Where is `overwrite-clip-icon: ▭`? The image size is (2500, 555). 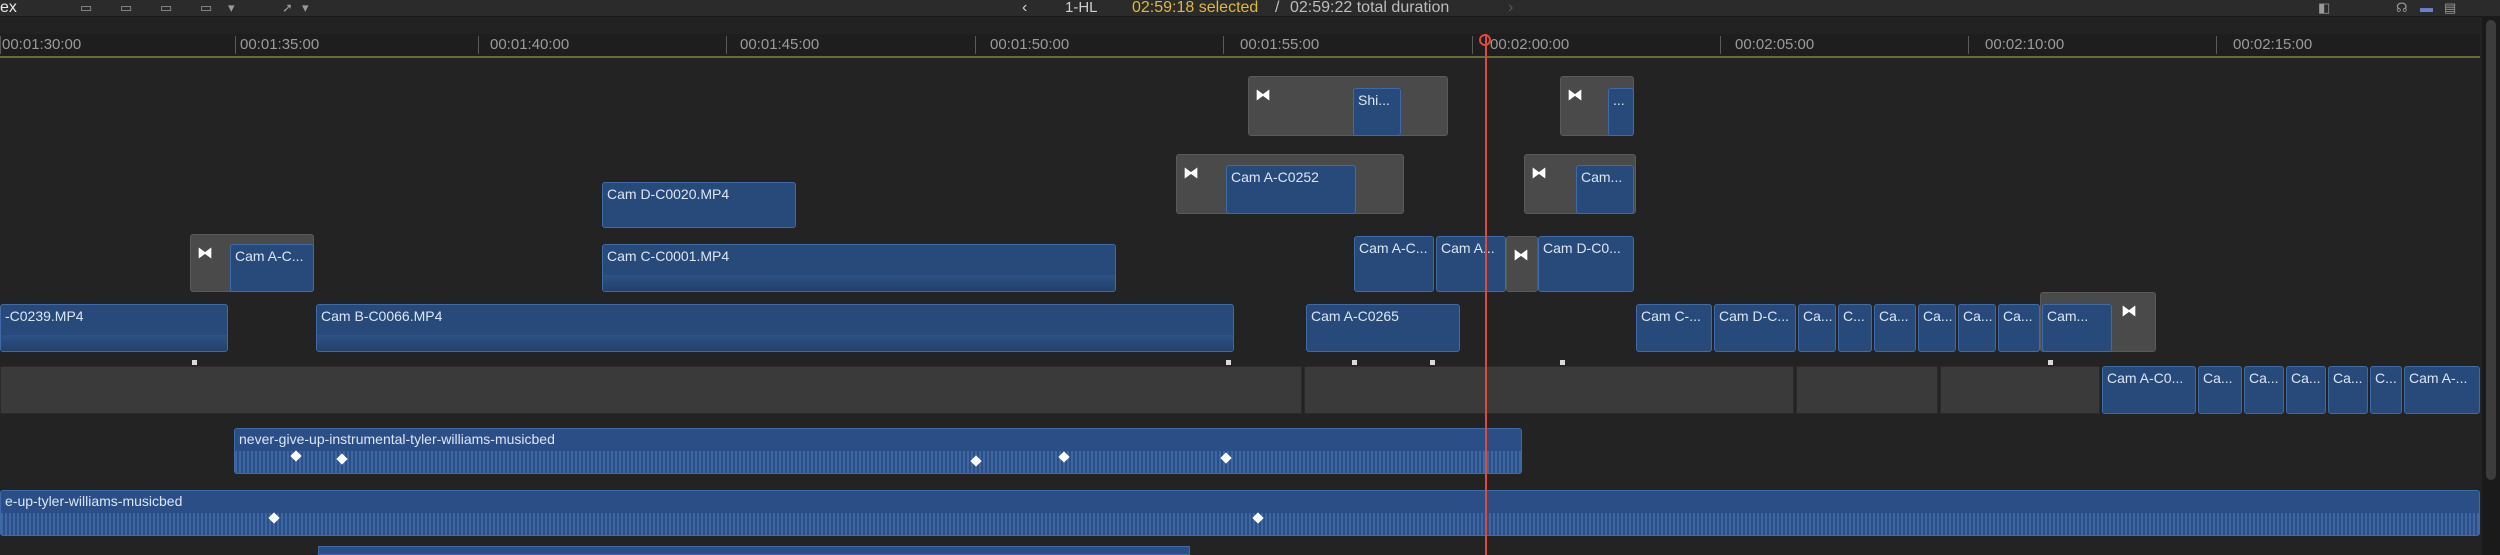
overwrite-clip-icon: ▭ is located at coordinates (208, 7).